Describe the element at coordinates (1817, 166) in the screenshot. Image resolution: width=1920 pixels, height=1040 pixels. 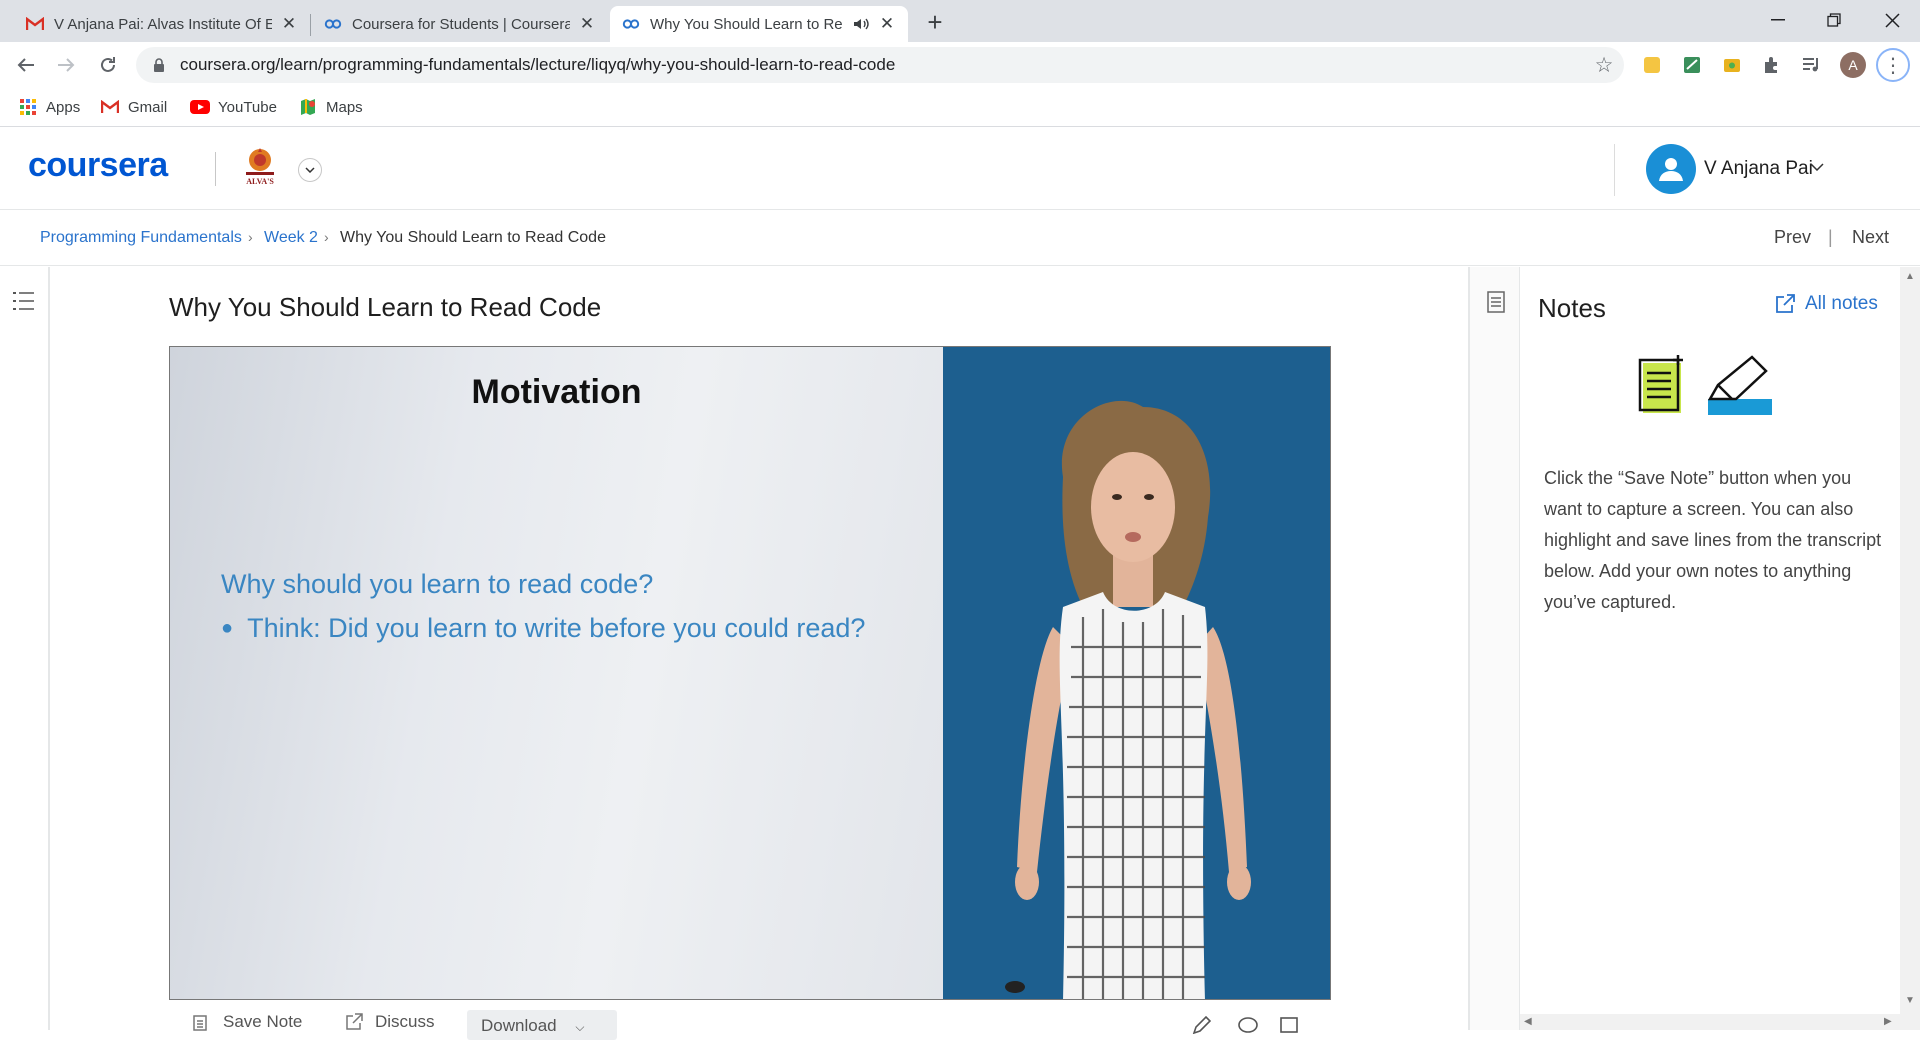
I see `user-menu-chevron-icon` at that location.